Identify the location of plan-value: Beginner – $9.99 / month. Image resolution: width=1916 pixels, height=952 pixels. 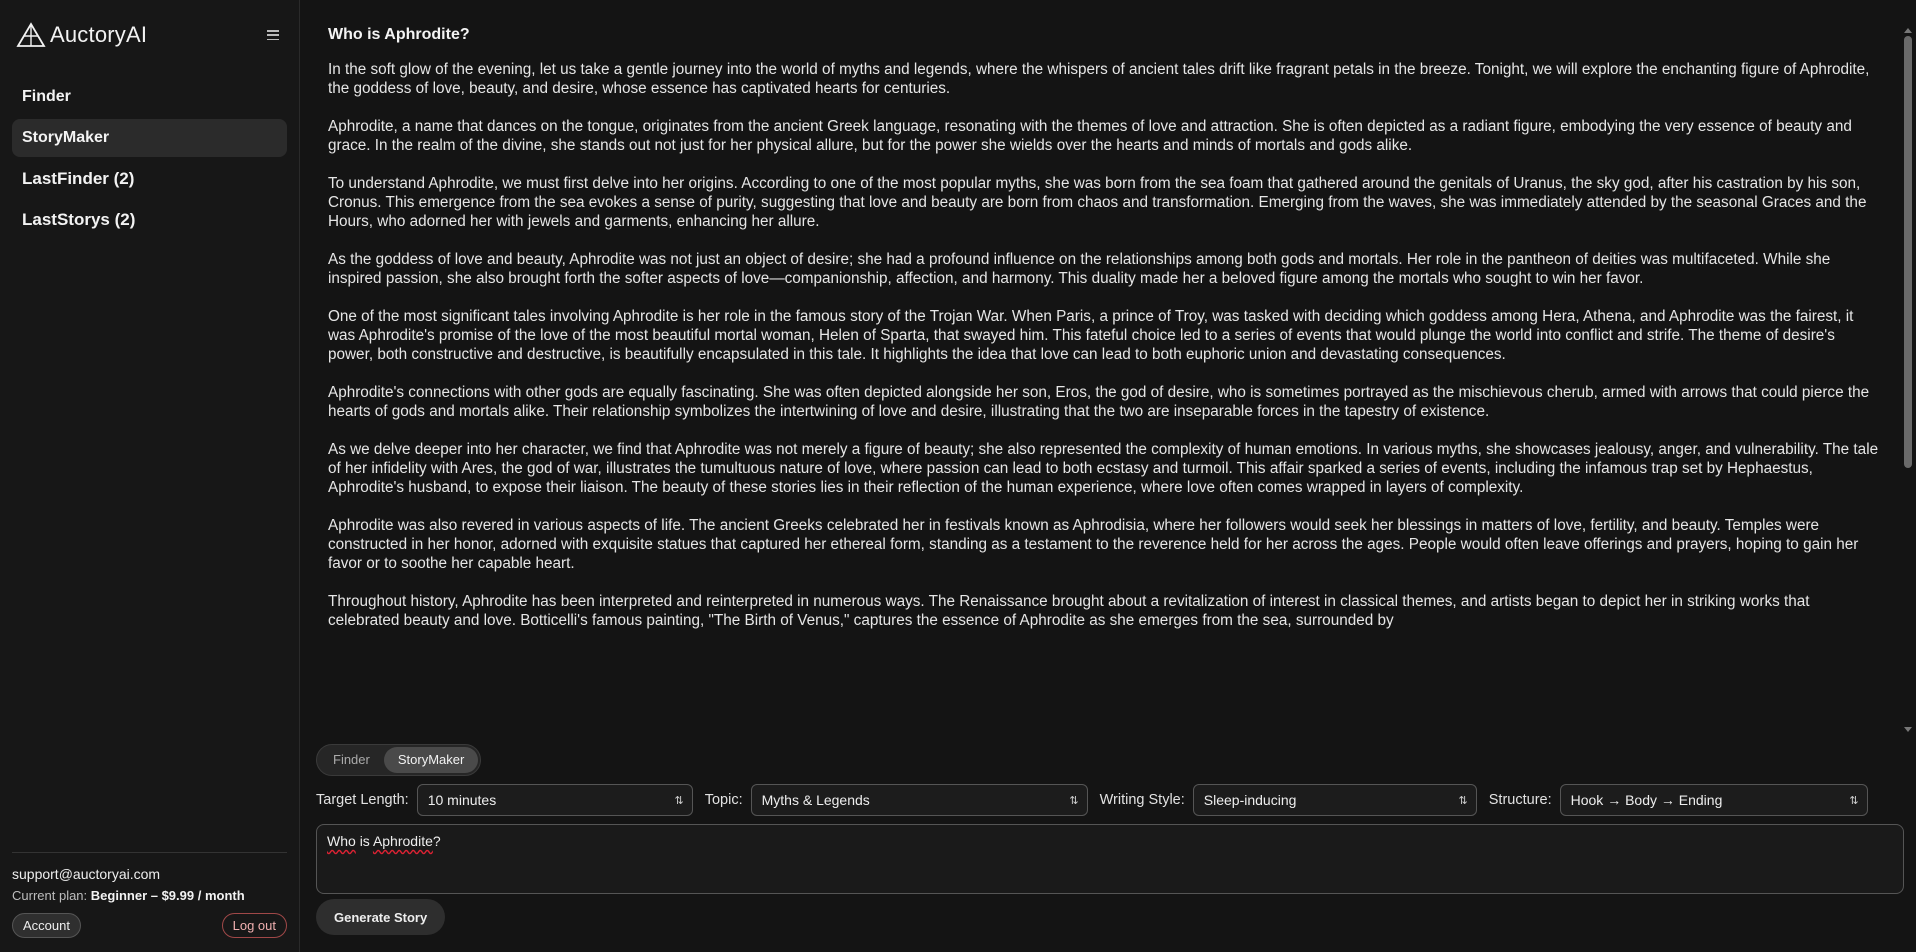
(167, 895).